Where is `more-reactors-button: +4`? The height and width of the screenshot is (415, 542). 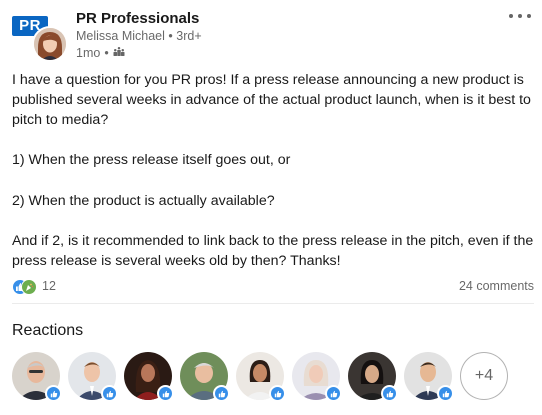
more-reactors-button: +4 is located at coordinates (484, 376).